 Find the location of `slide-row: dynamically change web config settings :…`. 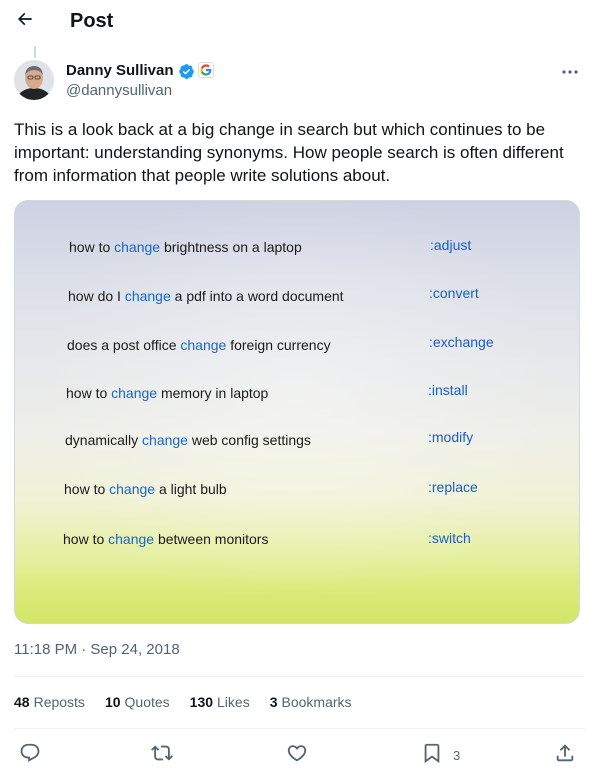

slide-row: dynamically change web config settings :… is located at coordinates (297, 442).